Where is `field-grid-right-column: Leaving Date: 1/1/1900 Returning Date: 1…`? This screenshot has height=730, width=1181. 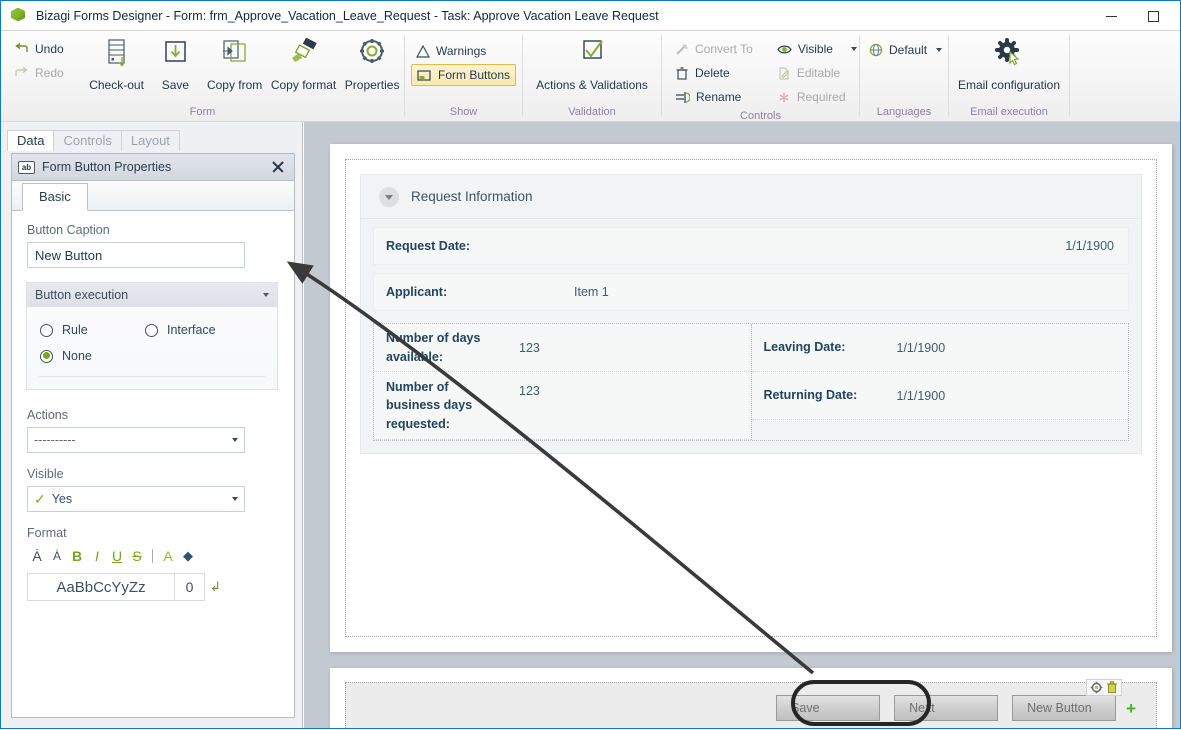 field-grid-right-column: Leaving Date: 1/1/1900 Returning Date: 1… is located at coordinates (939, 382).